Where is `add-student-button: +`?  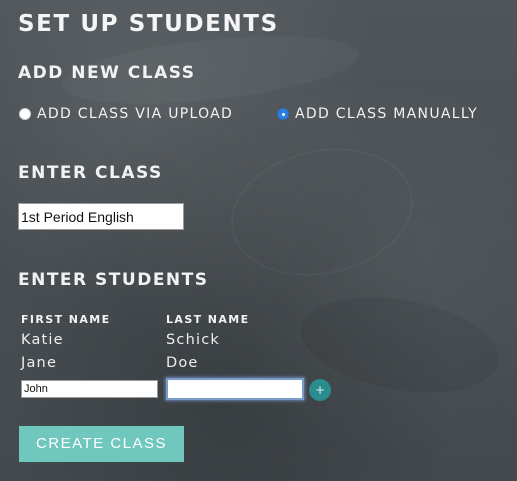 add-student-button: + is located at coordinates (320, 390).